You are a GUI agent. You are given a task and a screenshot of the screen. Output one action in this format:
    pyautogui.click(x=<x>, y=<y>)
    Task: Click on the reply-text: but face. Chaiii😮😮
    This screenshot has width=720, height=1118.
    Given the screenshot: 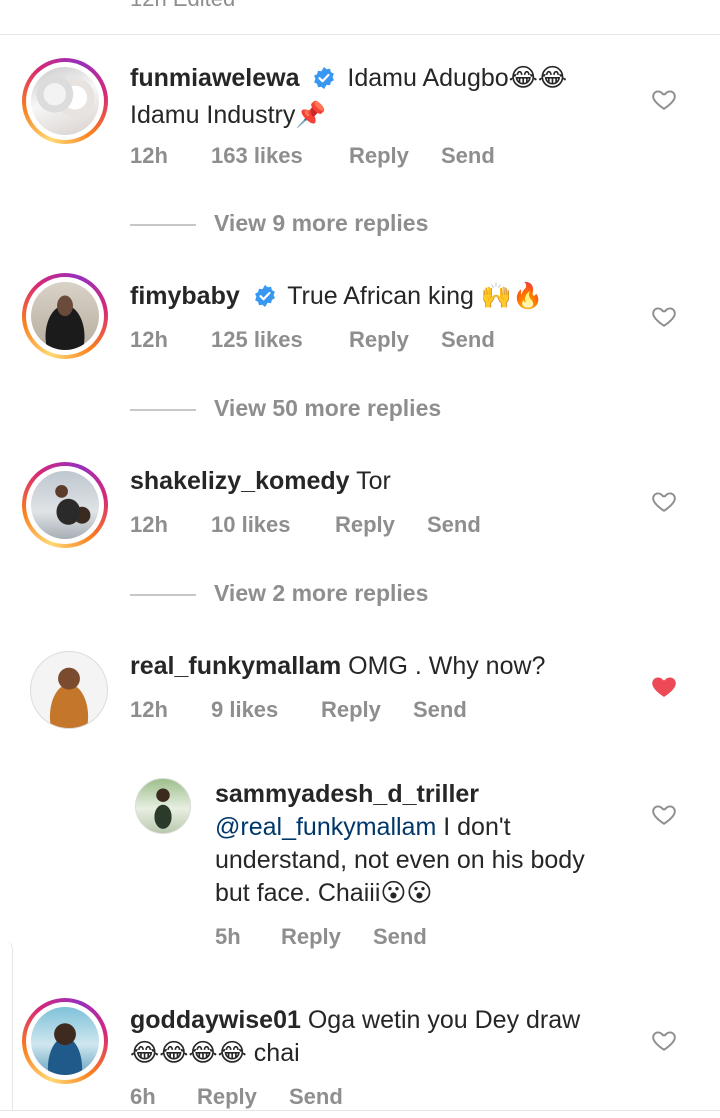 What is the action you would take?
    pyautogui.click(x=324, y=893)
    